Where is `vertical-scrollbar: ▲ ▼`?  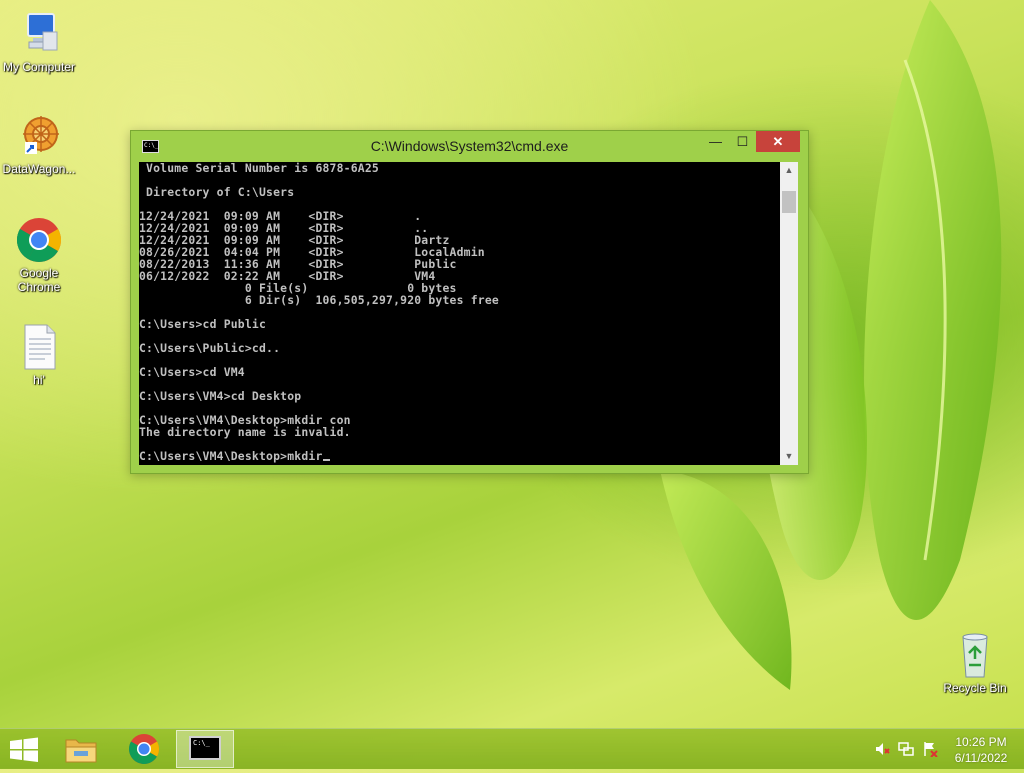 vertical-scrollbar: ▲ ▼ is located at coordinates (789, 313).